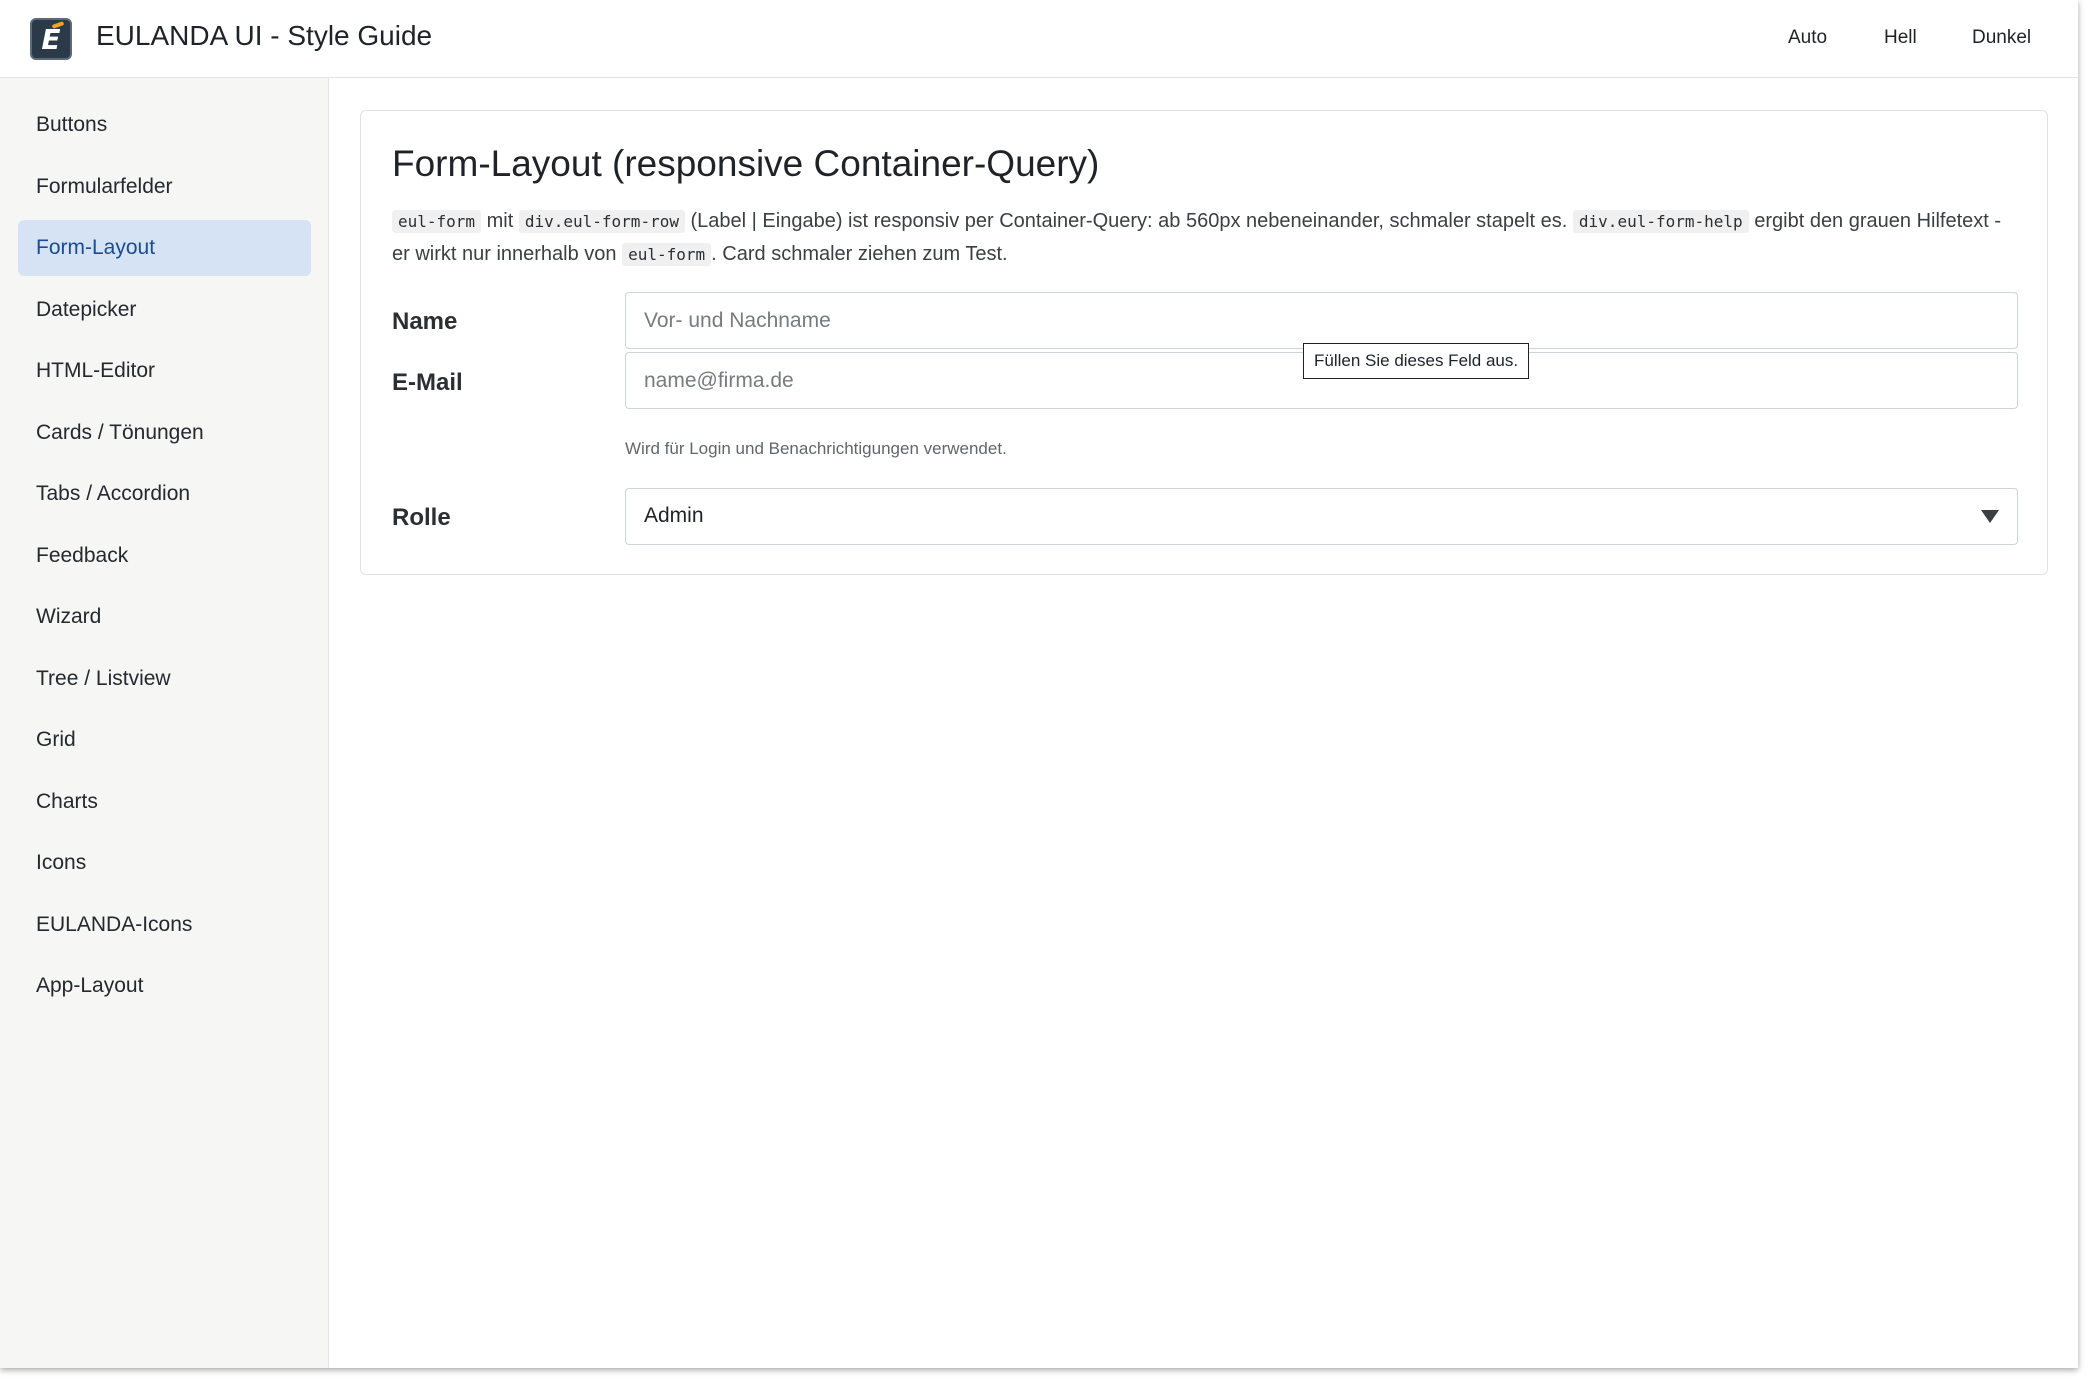  What do you see at coordinates (164, 125) in the screenshot?
I see `sidebar-item-buttons: Buttons` at bounding box center [164, 125].